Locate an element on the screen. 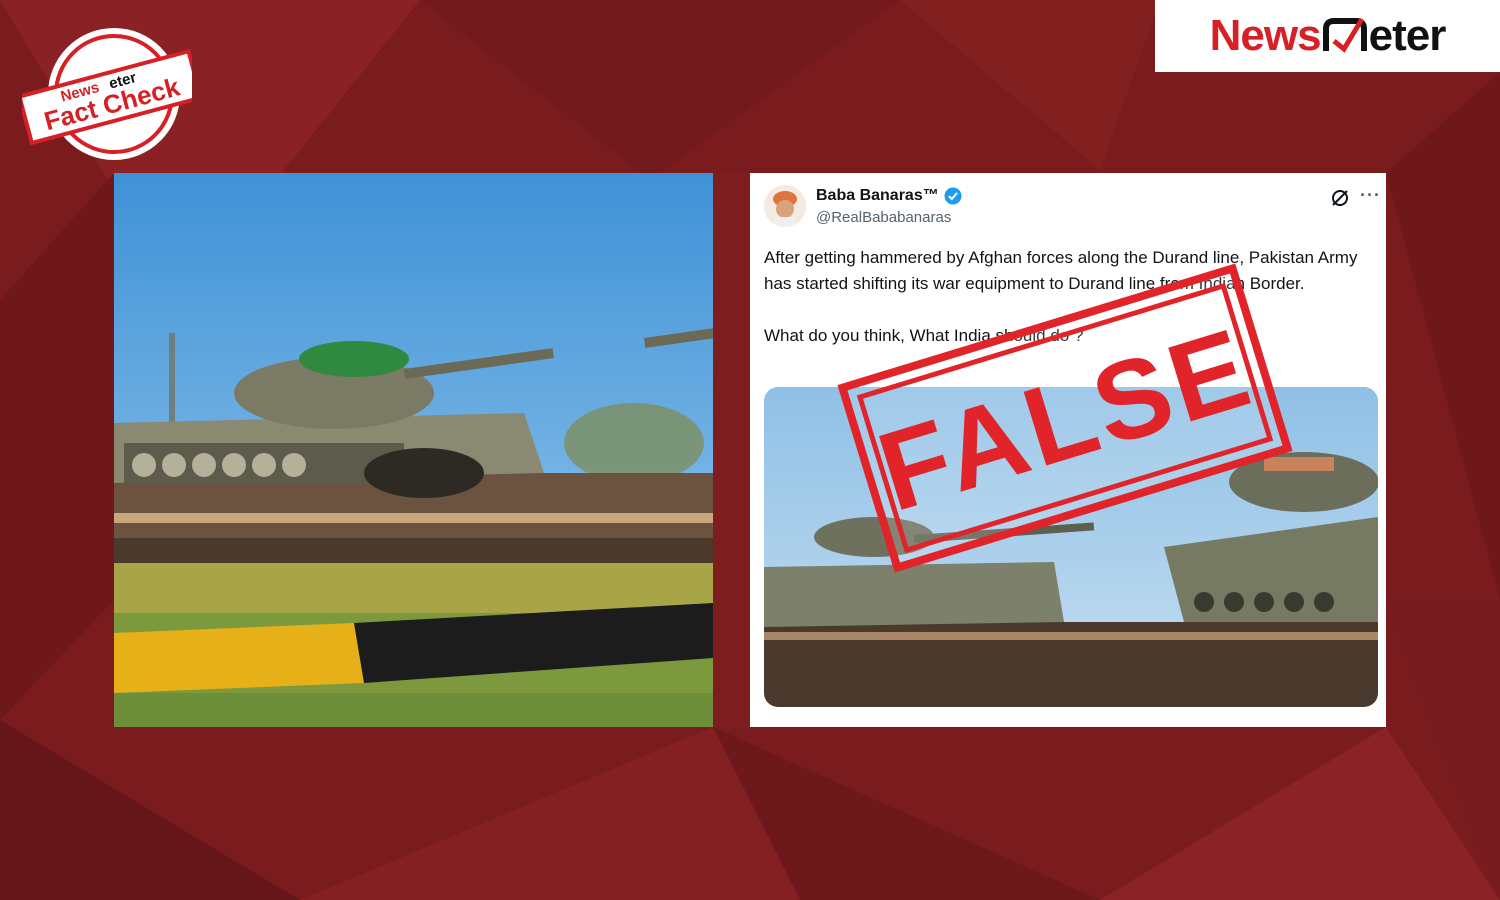  display-name: Baba Banaras™ is located at coordinates (889, 196).